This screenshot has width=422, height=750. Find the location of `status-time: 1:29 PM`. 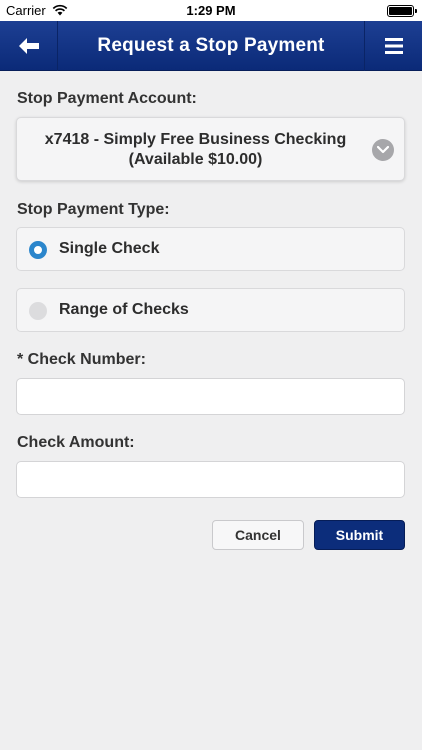

status-time: 1:29 PM is located at coordinates (211, 10).